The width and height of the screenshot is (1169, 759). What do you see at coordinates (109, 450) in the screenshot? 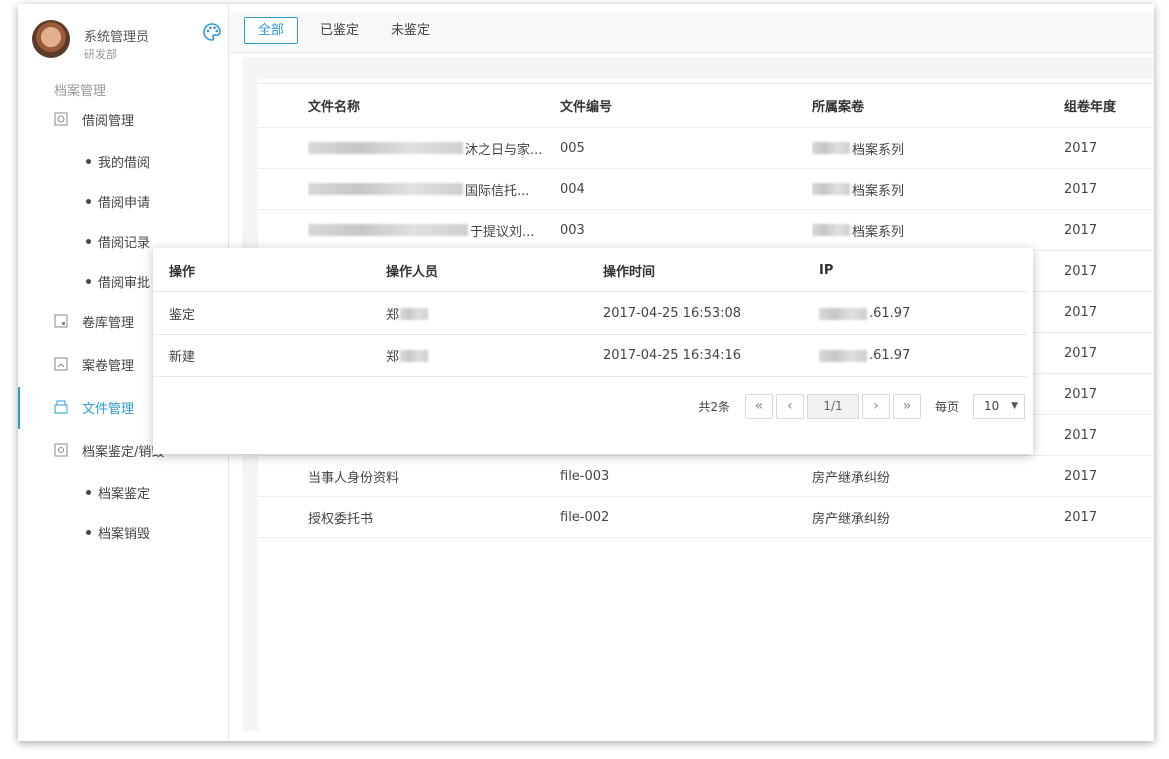
I see `sidebar-item-appraise: 档案鉴定/销毁` at bounding box center [109, 450].